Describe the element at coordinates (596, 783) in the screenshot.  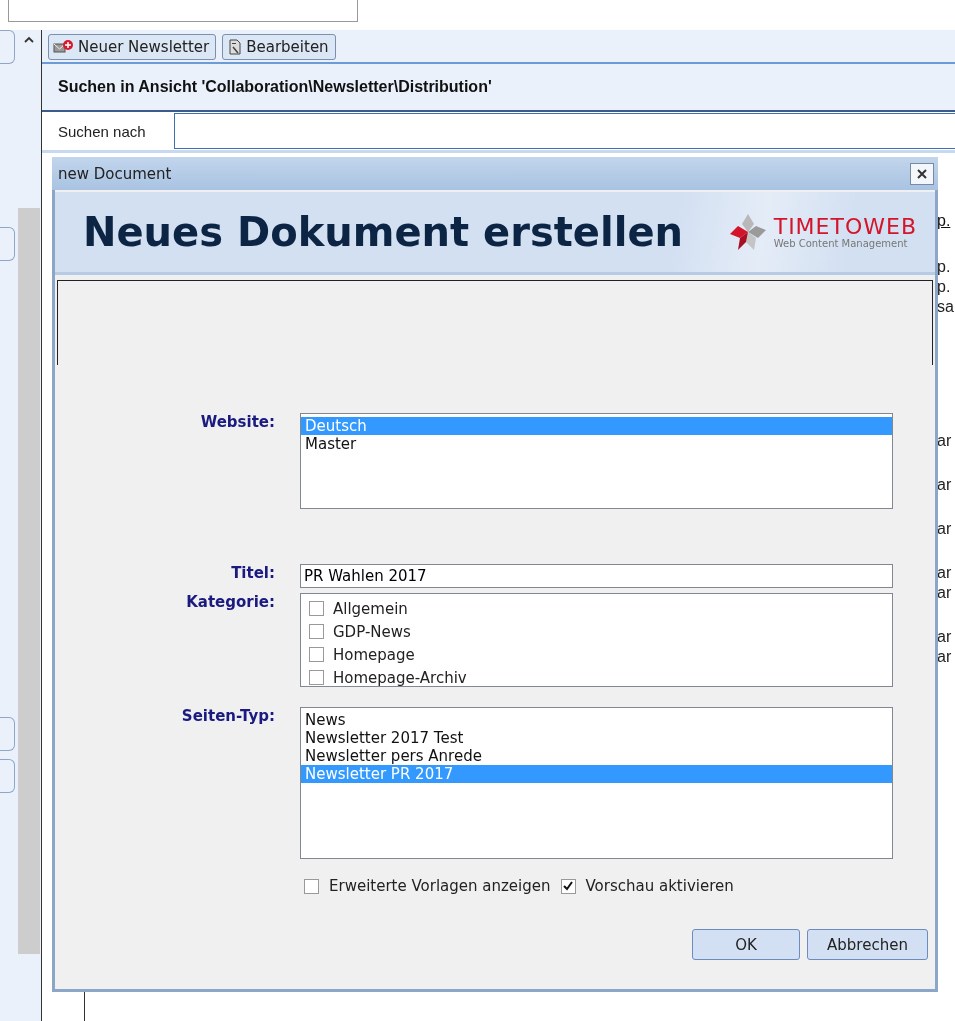
I see `list-box: News Newsletter 2017 Test Newsletter pers Anrede Newsletter PR 2017` at that location.